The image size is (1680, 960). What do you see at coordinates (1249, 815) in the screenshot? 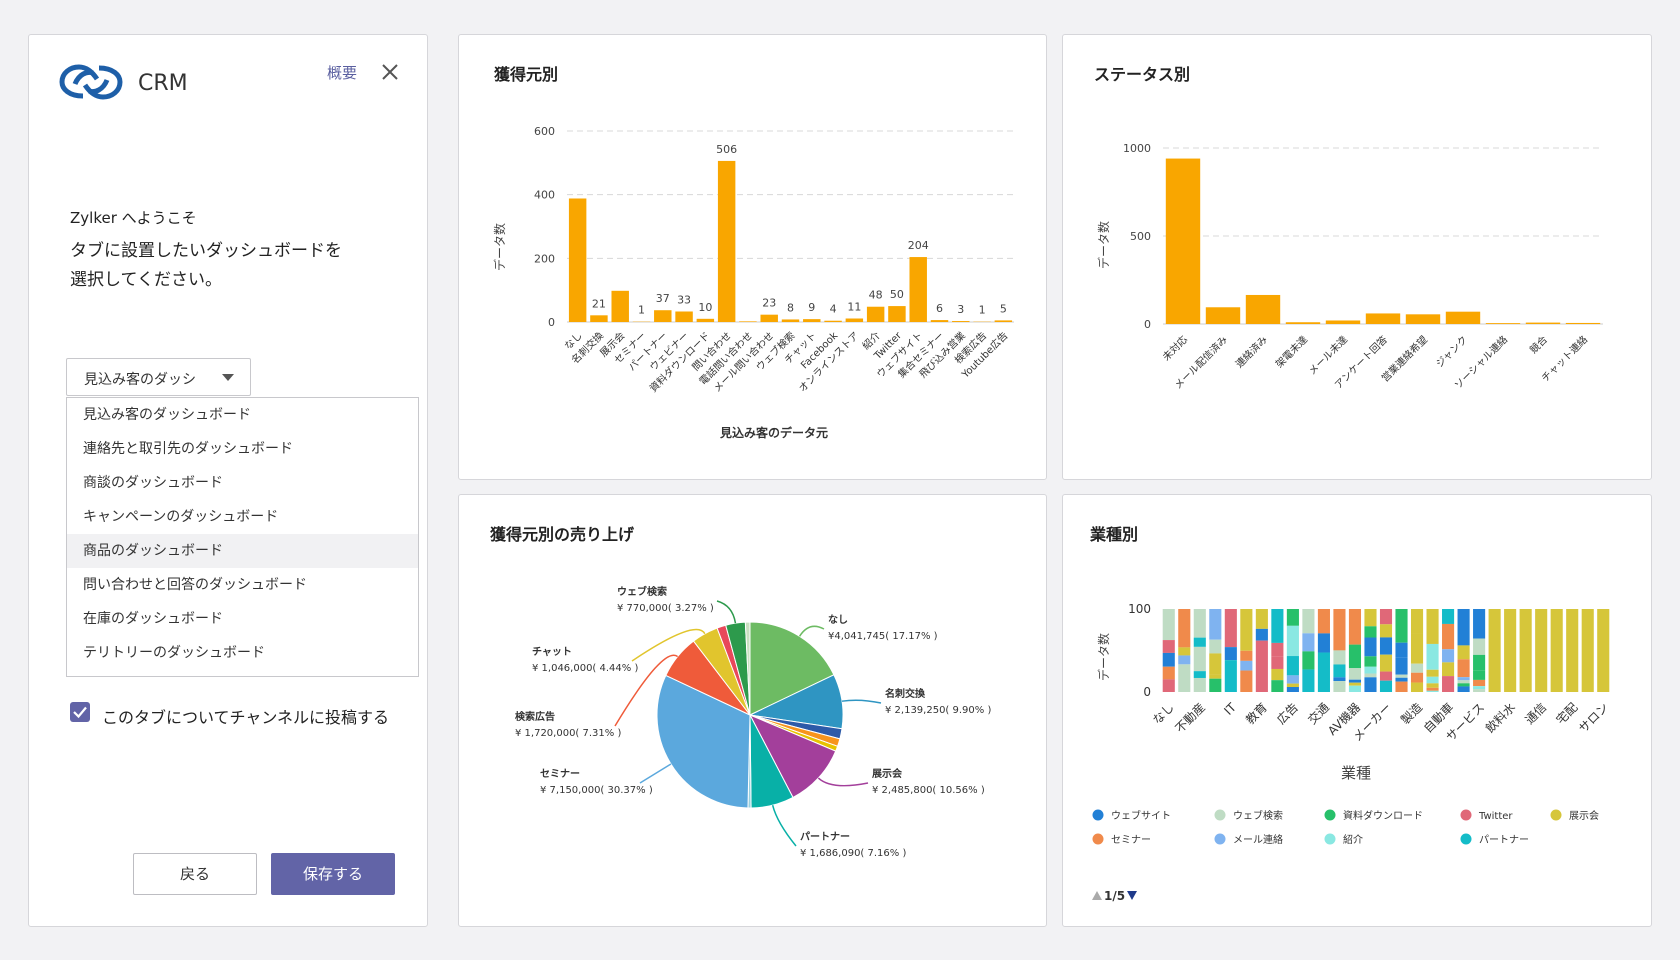
I see `legend-item: ウェブ検索` at bounding box center [1249, 815].